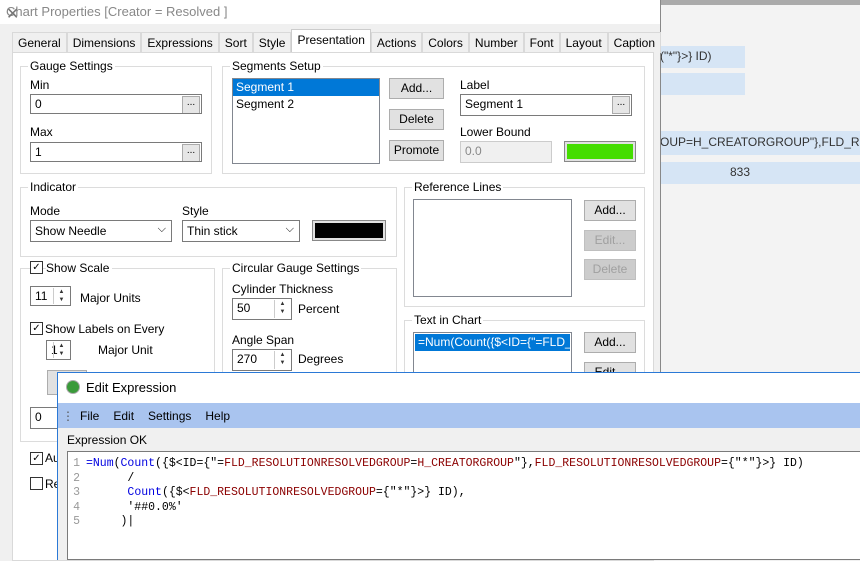 The image size is (860, 561). Describe the element at coordinates (495, 132) in the screenshot. I see `lower-bound-label: Lower Bound` at that location.